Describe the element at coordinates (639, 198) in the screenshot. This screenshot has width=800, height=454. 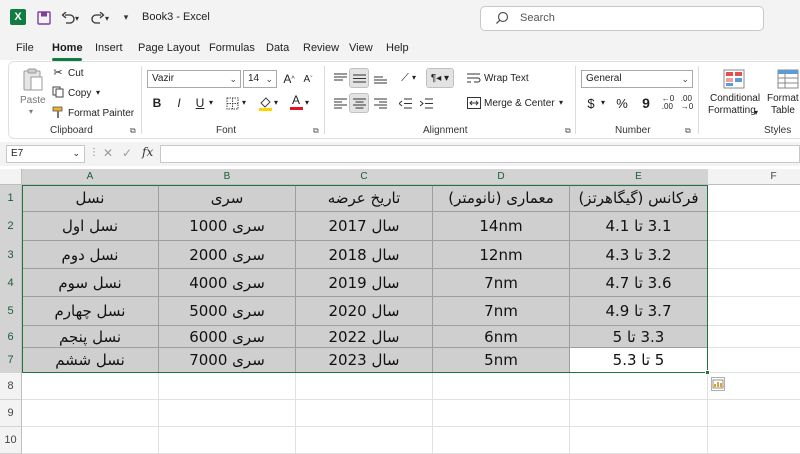
I see `table-header-cell: فرکانس (گیگاهرتز)` at that location.